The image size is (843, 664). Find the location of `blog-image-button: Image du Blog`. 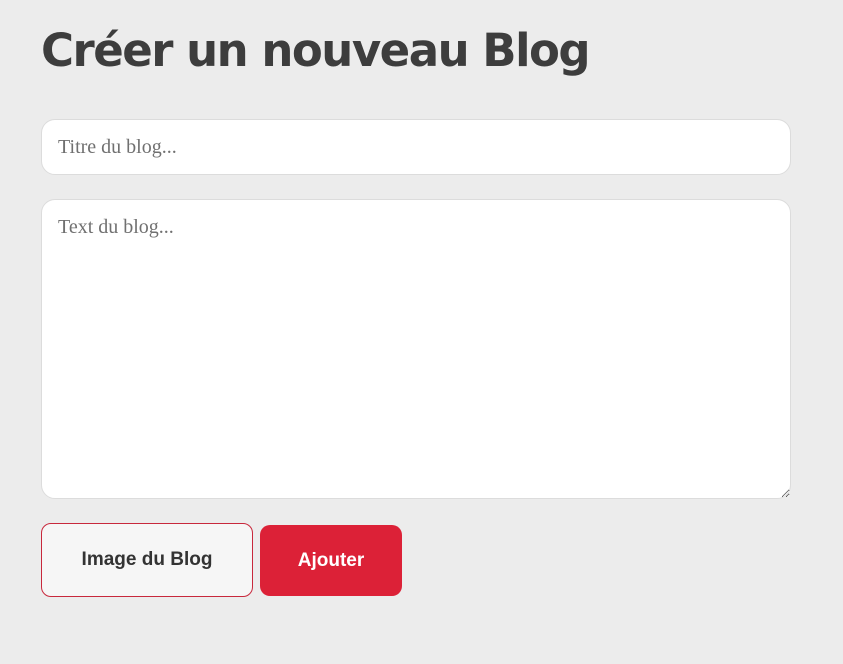

blog-image-button: Image du Blog is located at coordinates (147, 560).